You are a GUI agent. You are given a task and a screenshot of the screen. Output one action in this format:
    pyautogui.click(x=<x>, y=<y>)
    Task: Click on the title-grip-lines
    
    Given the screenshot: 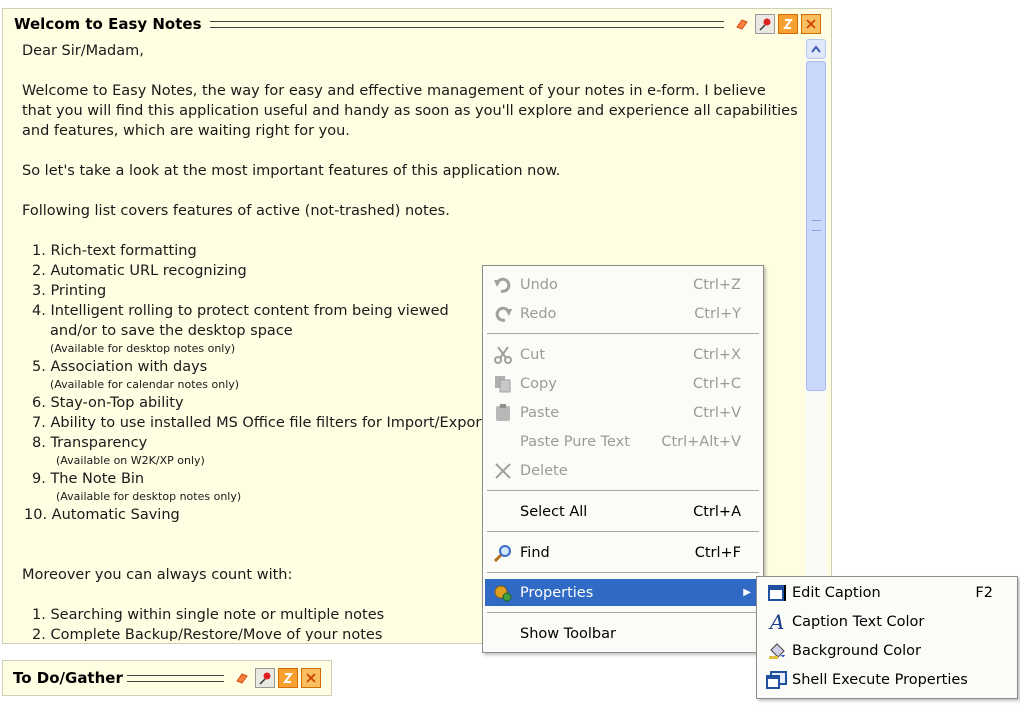 What is the action you would take?
    pyautogui.click(x=466, y=24)
    